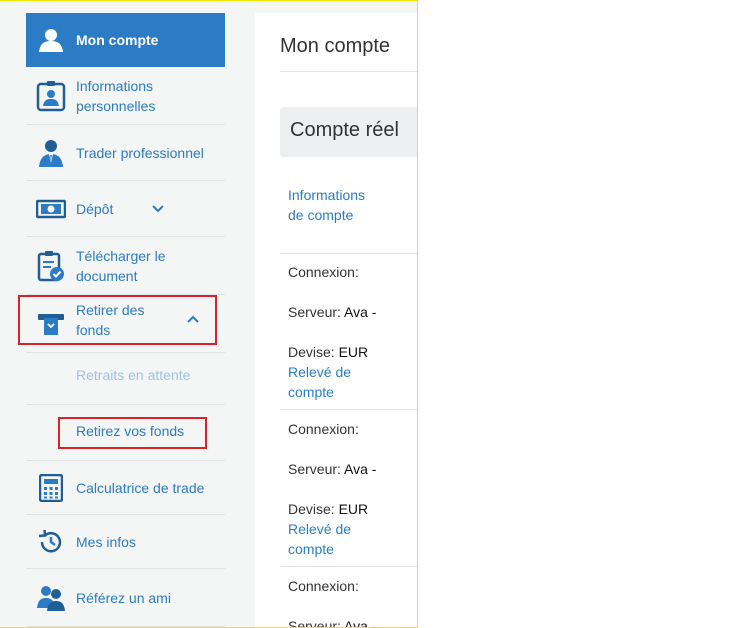  Describe the element at coordinates (51, 209) in the screenshot. I see `banknote-icon` at that location.